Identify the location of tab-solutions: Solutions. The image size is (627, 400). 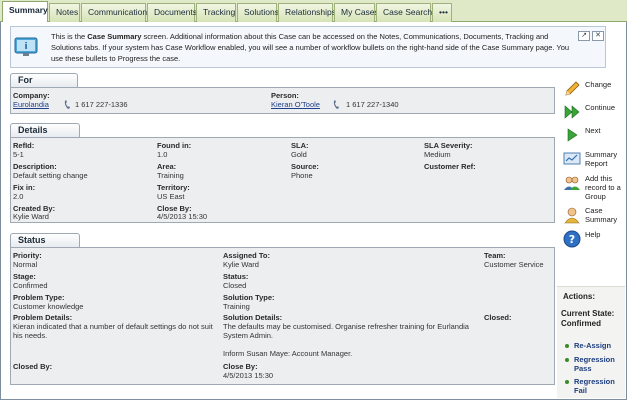
(258, 12).